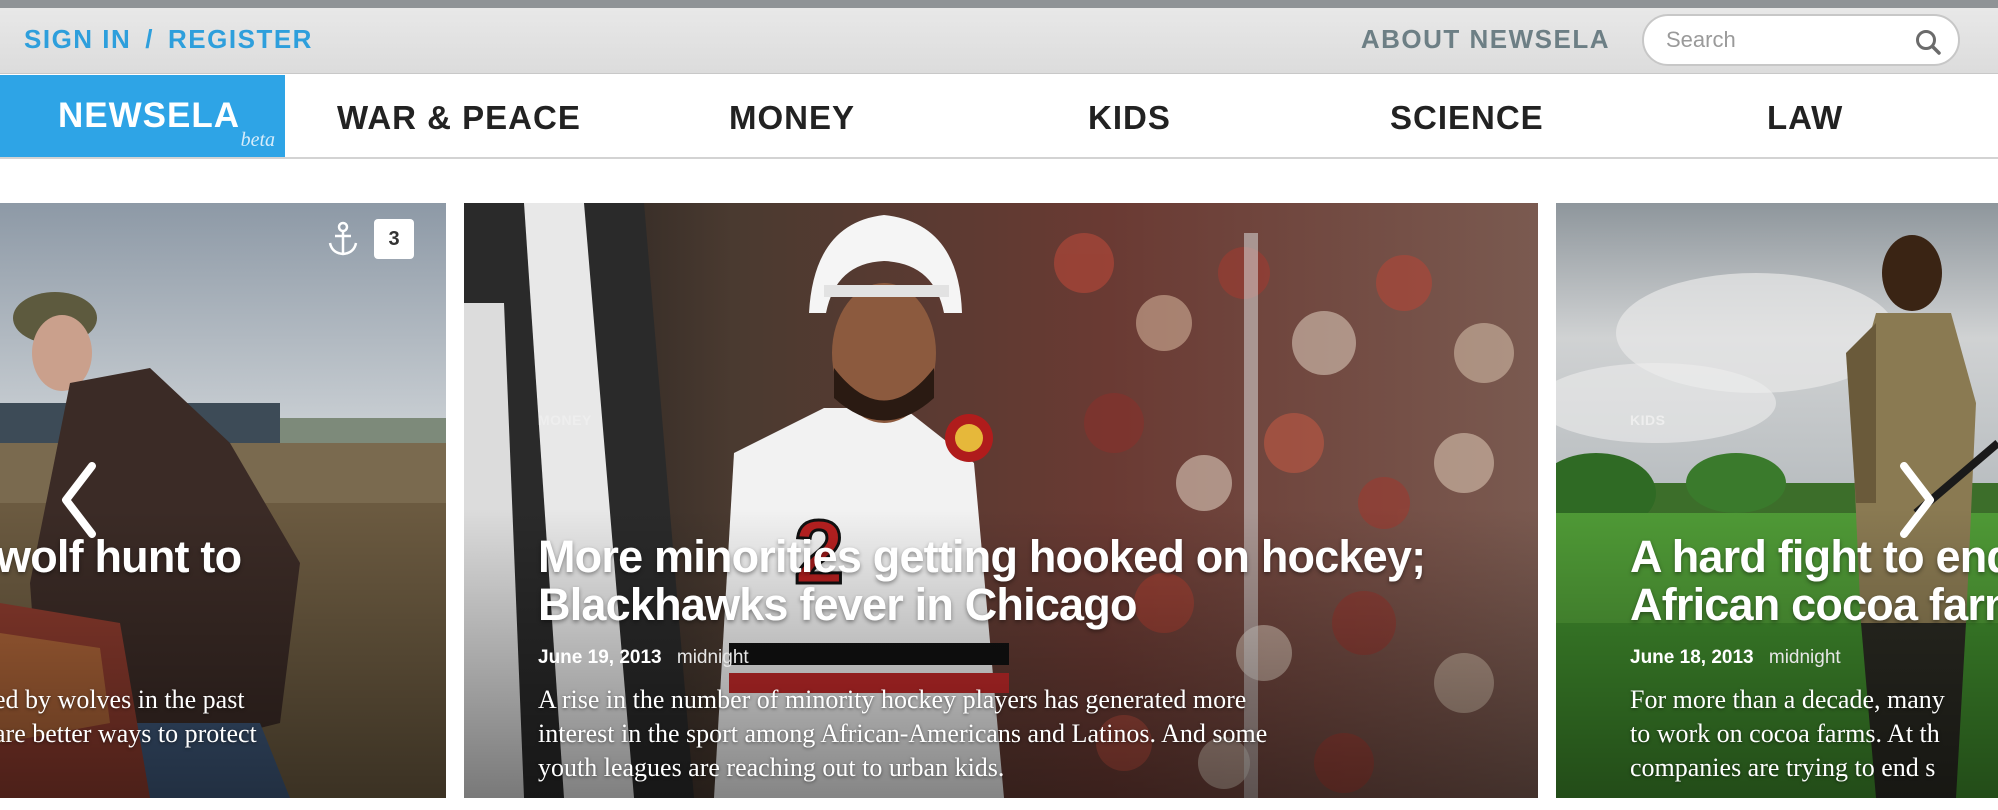 The width and height of the screenshot is (1998, 810). Describe the element at coordinates (1787, 699) in the screenshot. I see `article-summary-line: For more than a decade, many` at that location.